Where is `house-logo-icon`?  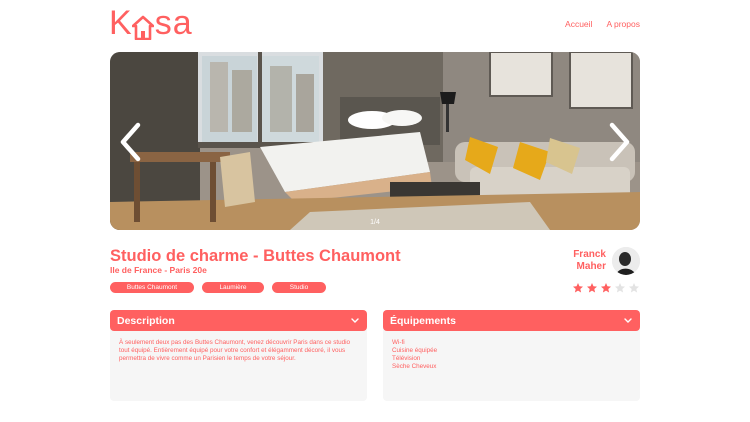
house-logo-icon is located at coordinates (142, 27).